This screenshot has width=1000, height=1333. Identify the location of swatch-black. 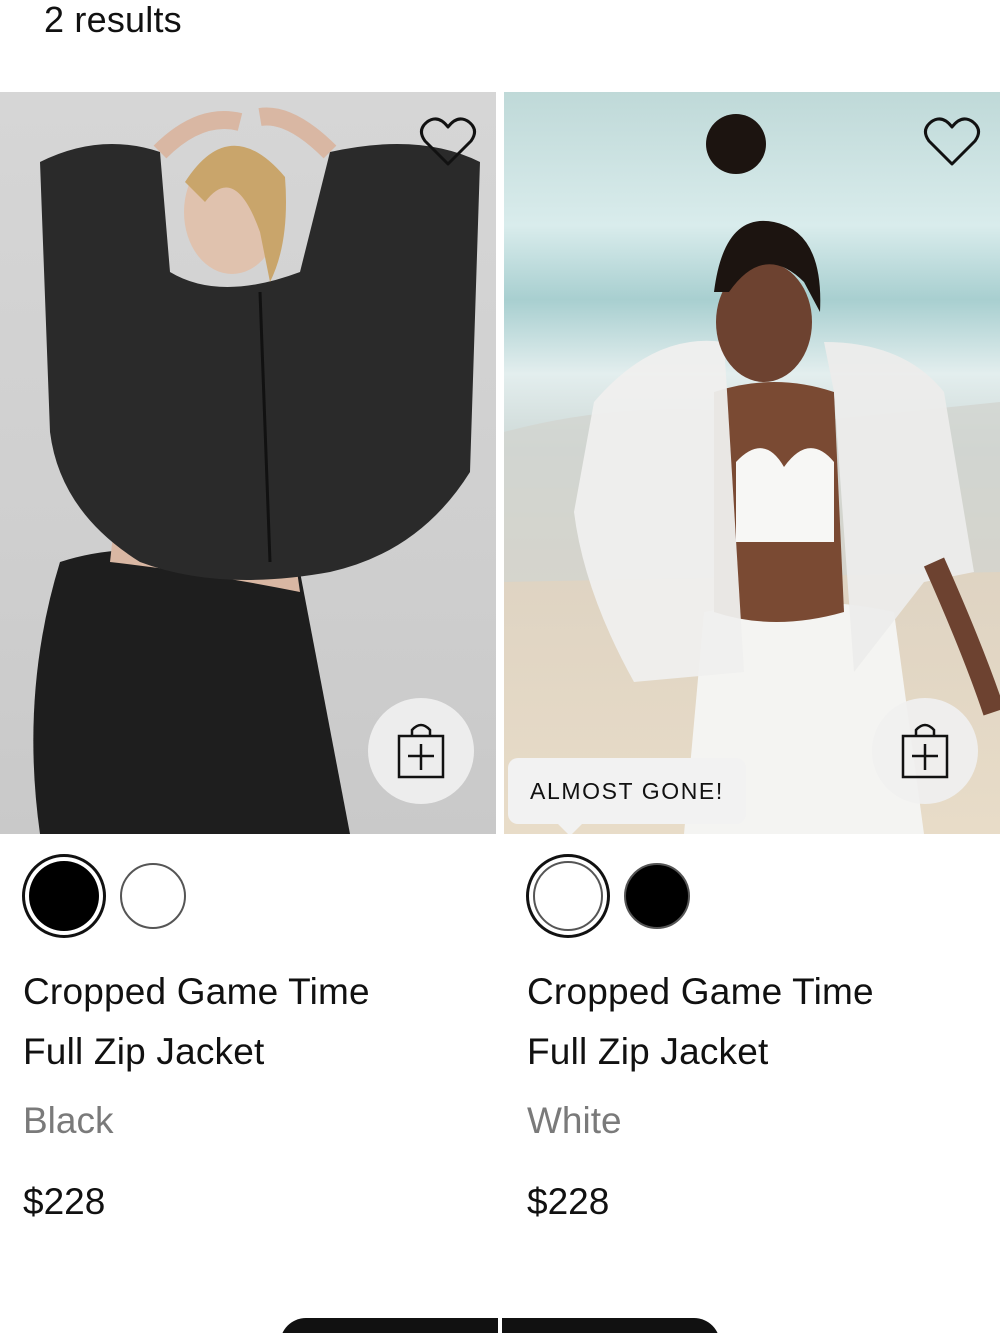
(657, 896).